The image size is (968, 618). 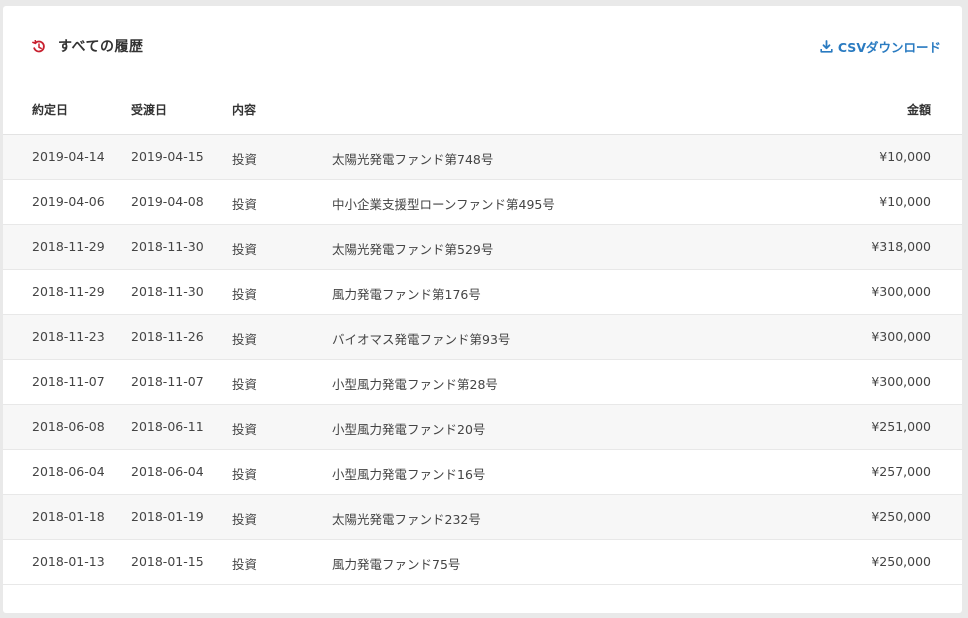 What do you see at coordinates (68, 156) in the screenshot?
I see `contract-date-cell: 2019-04-14` at bounding box center [68, 156].